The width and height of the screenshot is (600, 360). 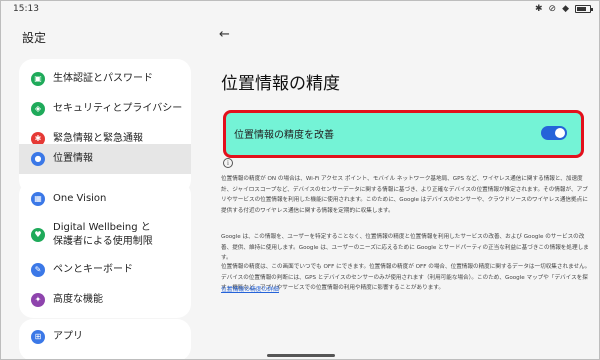 What do you see at coordinates (34, 38) in the screenshot?
I see `sidebar-title: 設定` at bounding box center [34, 38].